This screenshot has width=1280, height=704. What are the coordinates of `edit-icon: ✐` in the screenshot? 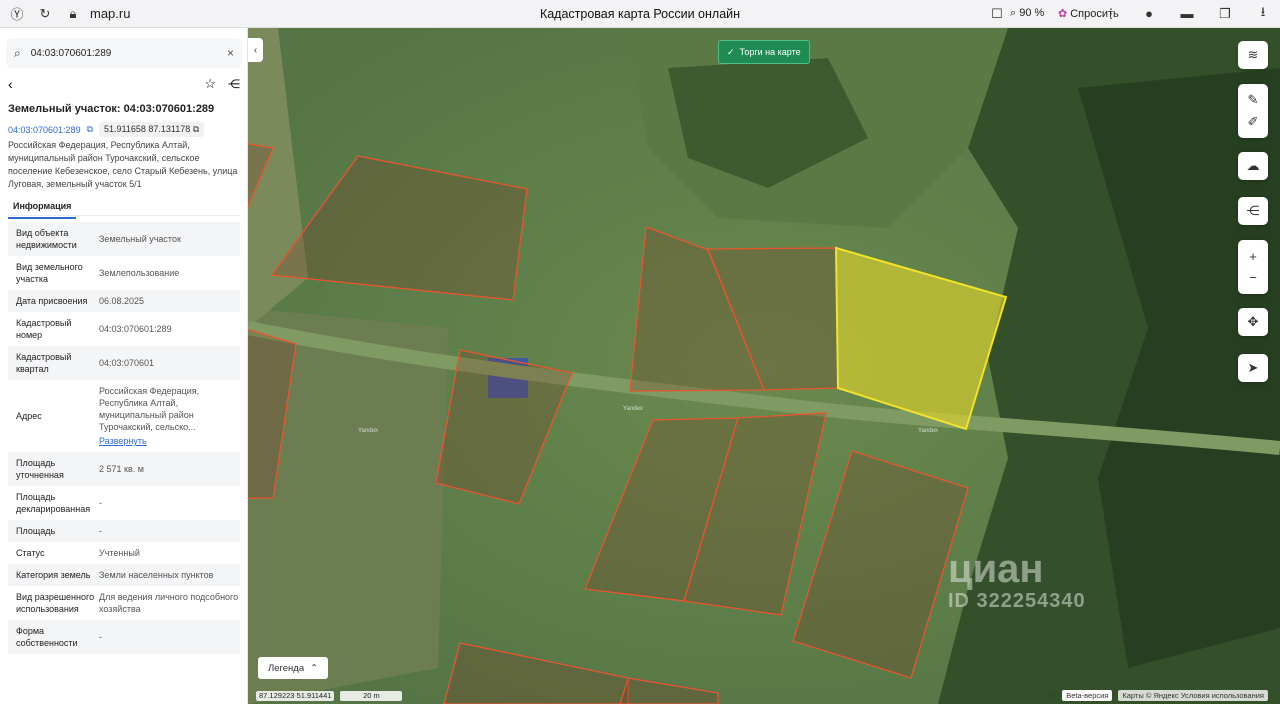 It's located at (1253, 122).